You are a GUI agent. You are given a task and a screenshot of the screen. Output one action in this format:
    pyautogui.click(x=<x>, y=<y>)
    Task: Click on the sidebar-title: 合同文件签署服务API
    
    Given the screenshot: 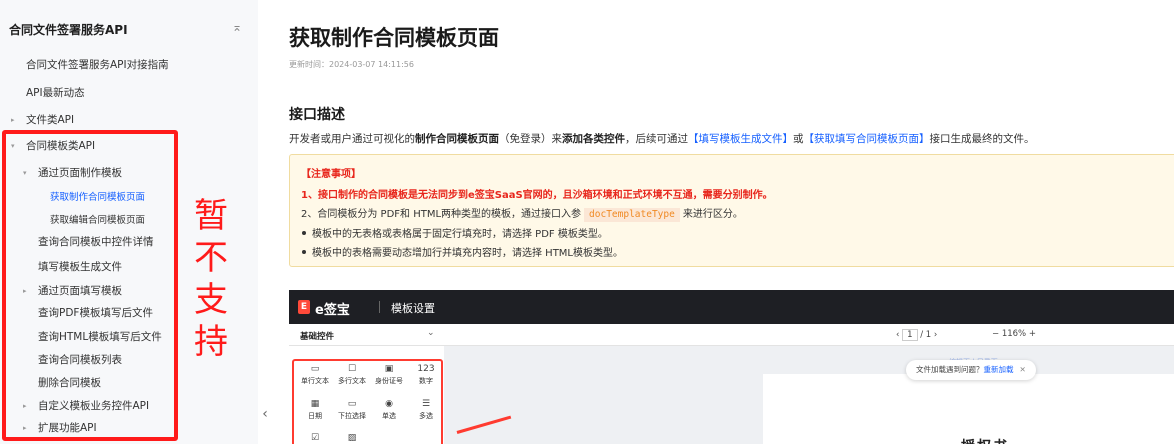 What is the action you would take?
    pyautogui.click(x=68, y=30)
    